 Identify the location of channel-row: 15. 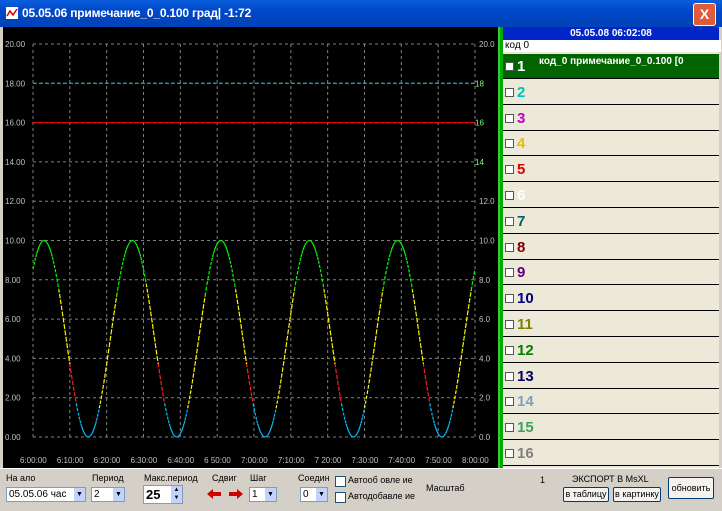
(611, 427).